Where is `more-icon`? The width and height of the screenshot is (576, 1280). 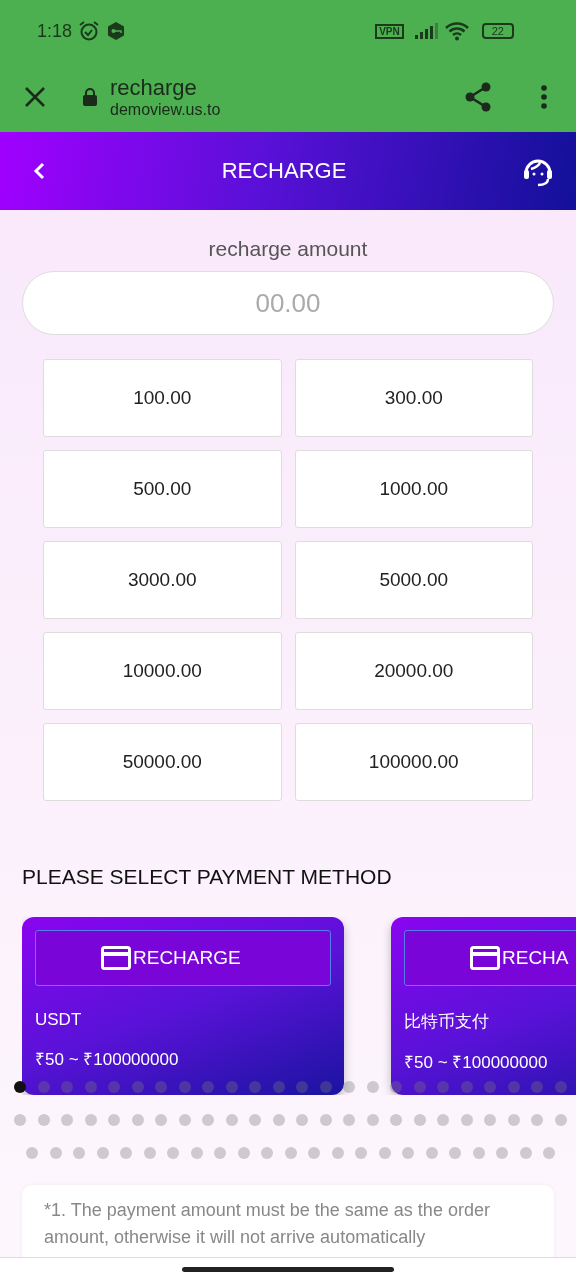
more-icon is located at coordinates (544, 97).